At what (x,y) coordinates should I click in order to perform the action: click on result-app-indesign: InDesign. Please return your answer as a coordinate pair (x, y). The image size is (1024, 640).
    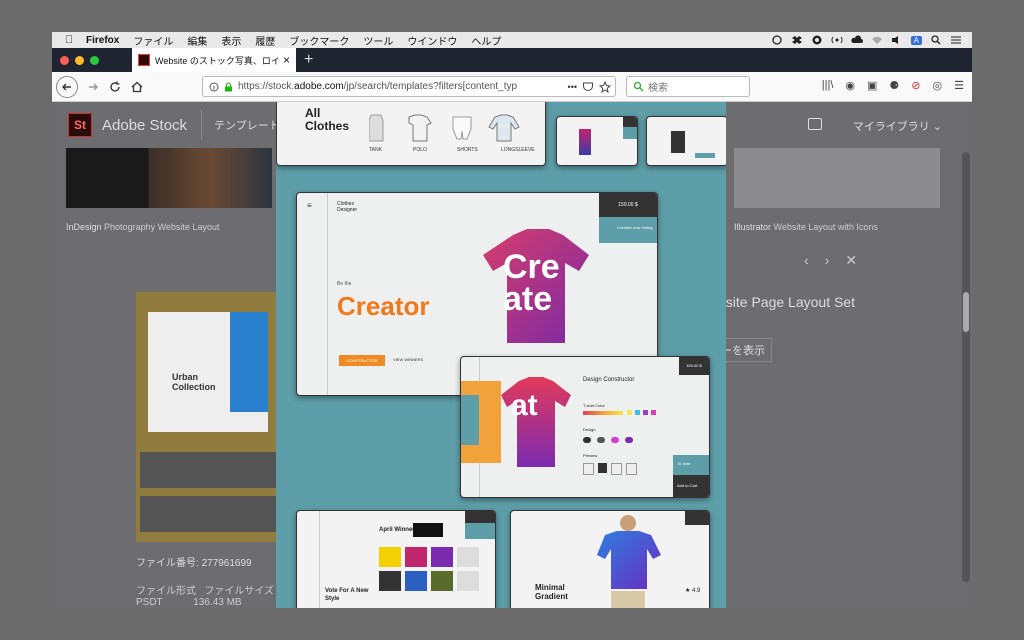
    Looking at the image, I should click on (84, 227).